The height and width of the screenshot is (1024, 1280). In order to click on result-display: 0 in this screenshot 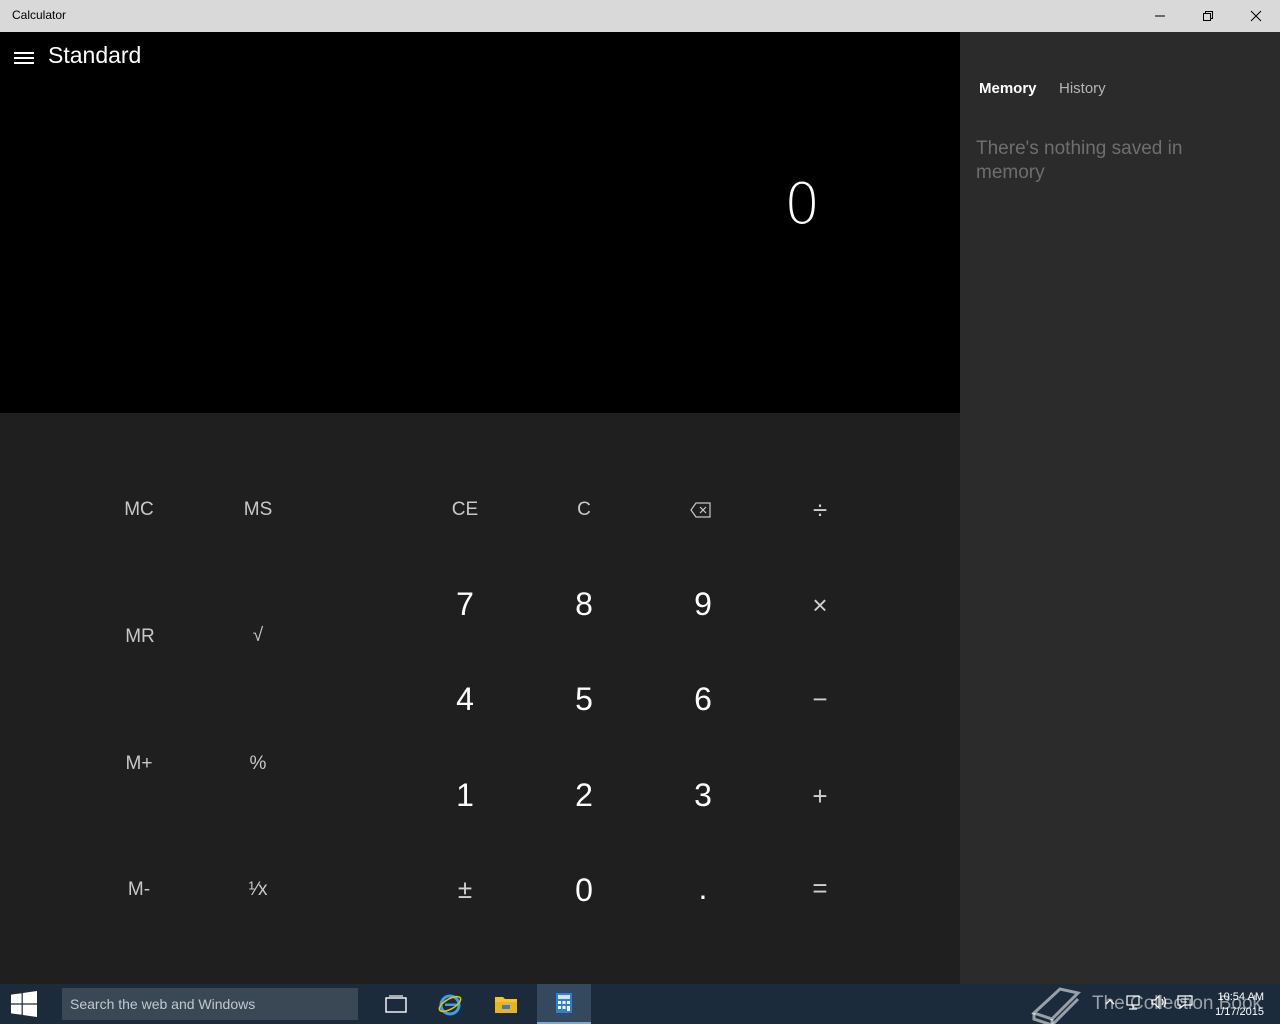, I will do `click(802, 204)`.